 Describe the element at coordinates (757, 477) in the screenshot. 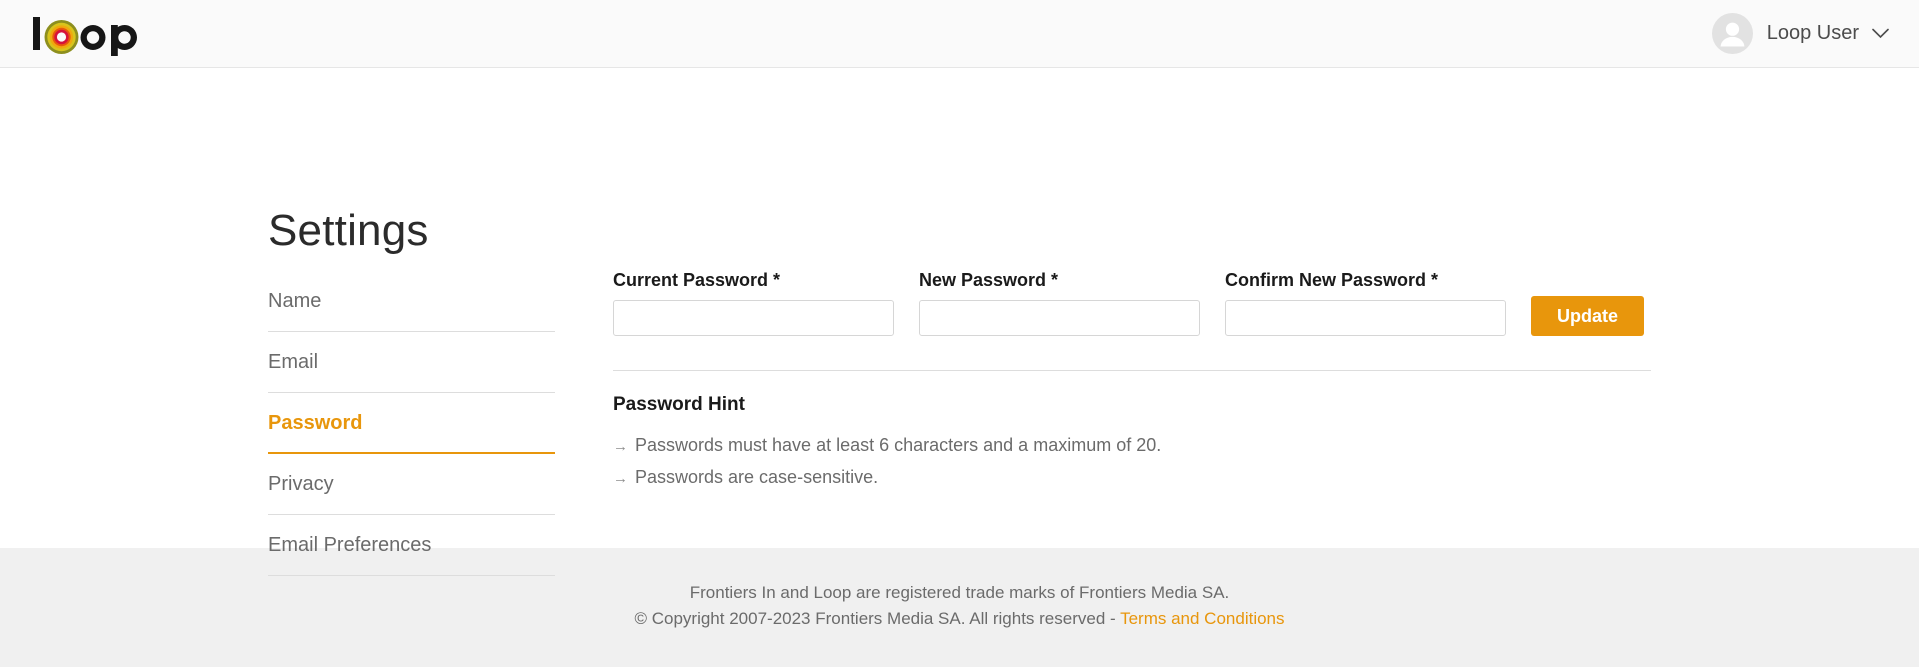

I see `password-hint-text: Passwords are case-sensitive.` at that location.